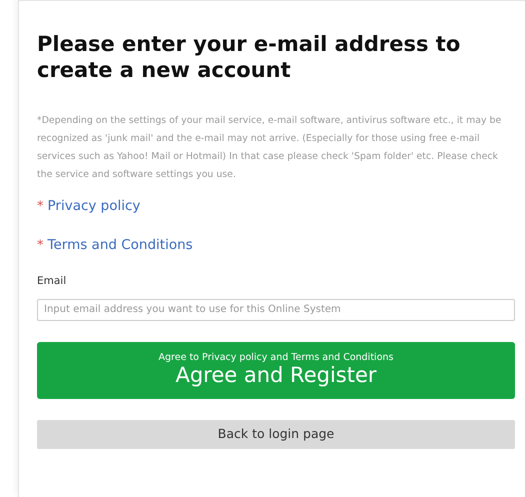 The image size is (525, 497). What do you see at coordinates (94, 206) in the screenshot?
I see `policy-link: Privacy policy` at bounding box center [94, 206].